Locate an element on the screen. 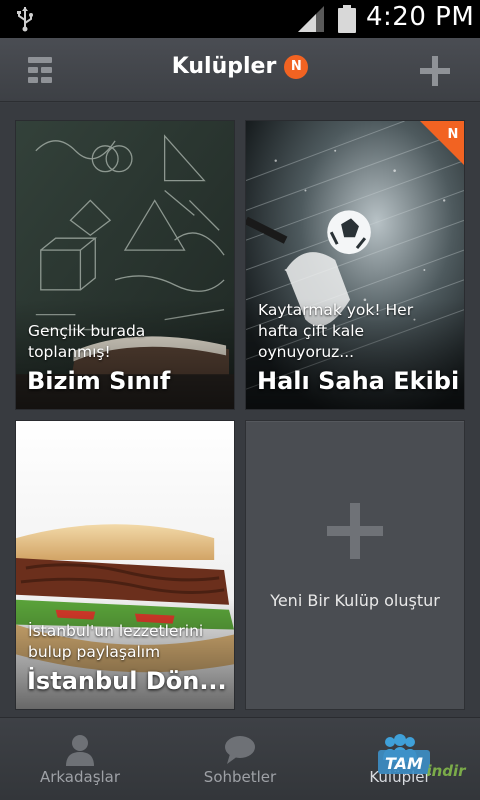 This screenshot has height=800, width=480. page-title: Kulüpler is located at coordinates (224, 66).